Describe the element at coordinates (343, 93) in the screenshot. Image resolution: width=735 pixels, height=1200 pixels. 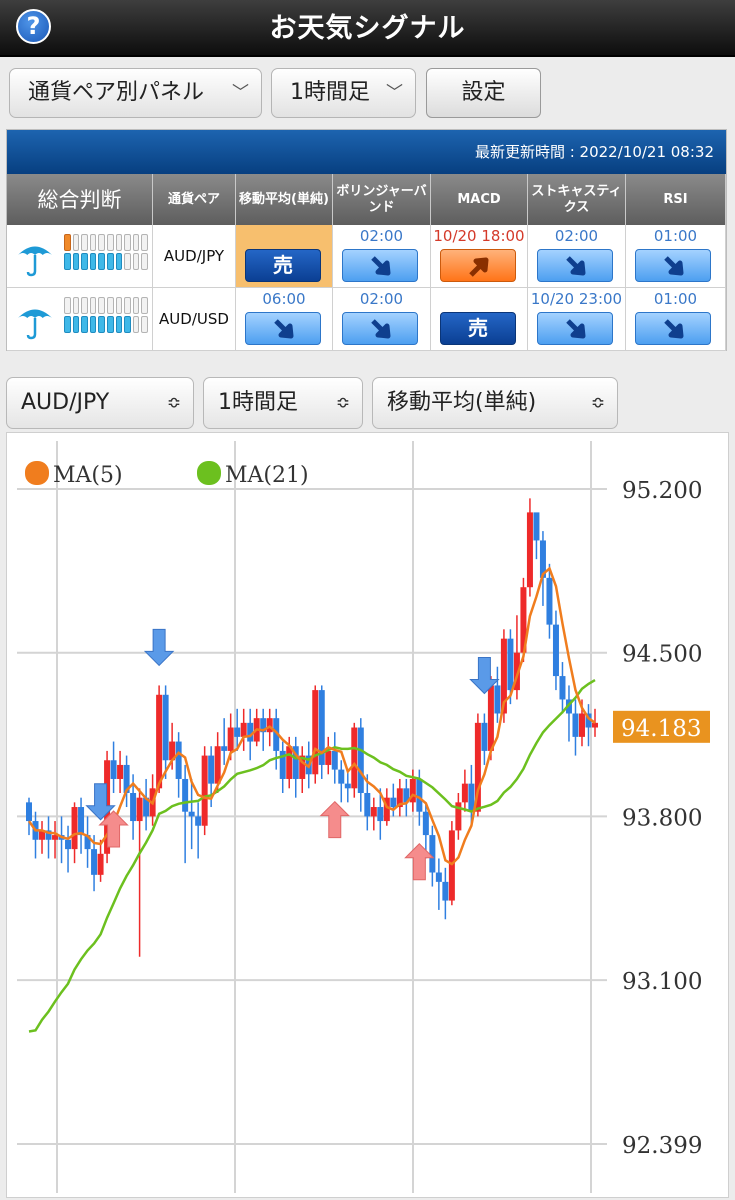
I see `timeframe-select: 1時間足 ﹀` at that location.